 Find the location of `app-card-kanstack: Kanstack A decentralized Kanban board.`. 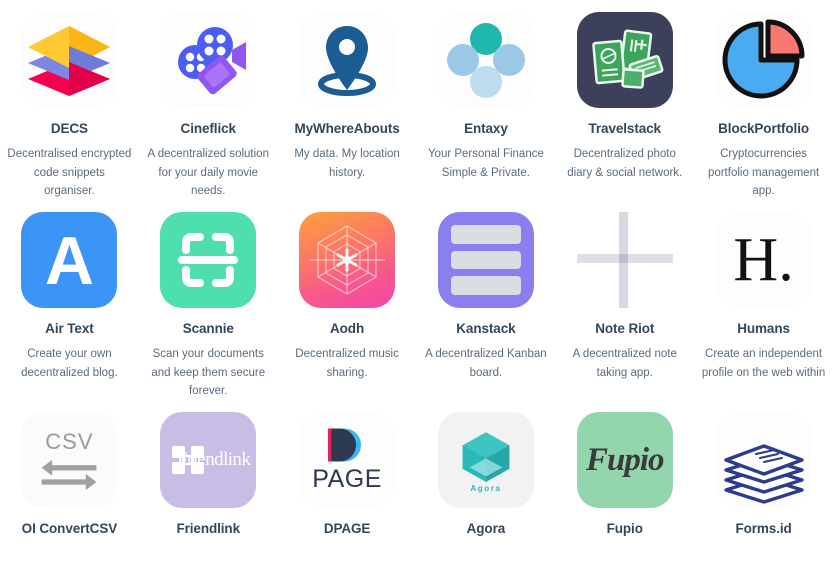

app-card-kanstack: Kanstack A decentralized Kanban board. is located at coordinates (485, 312).